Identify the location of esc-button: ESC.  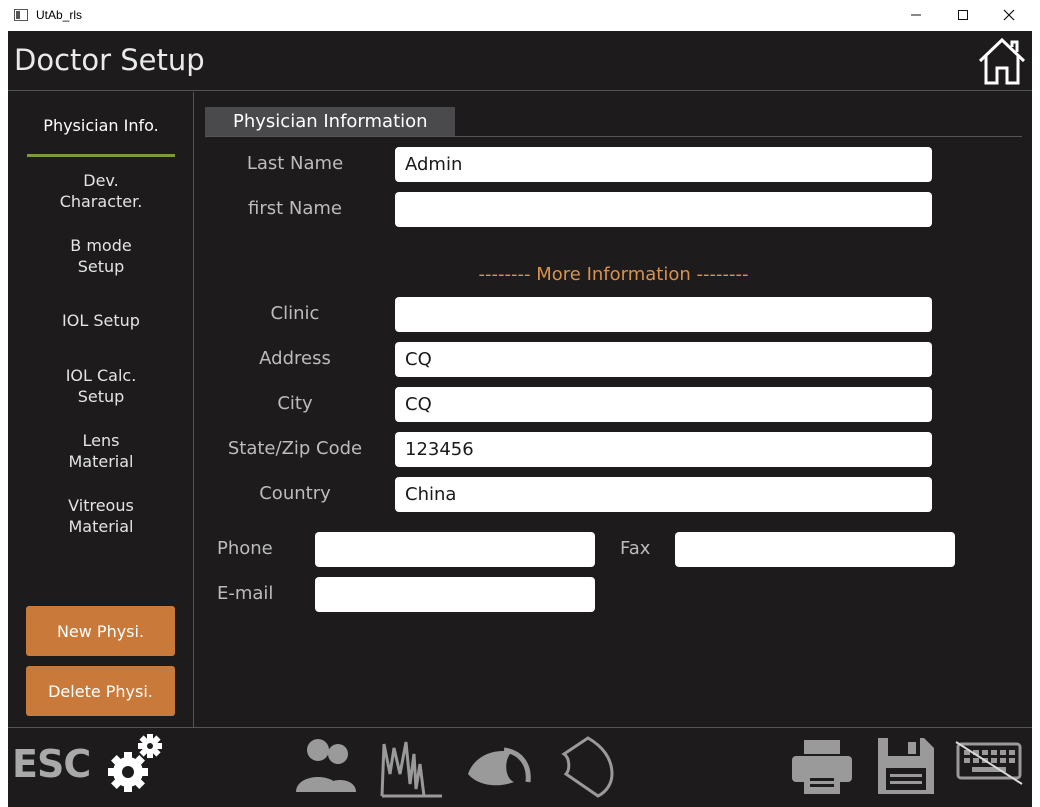
(51, 764).